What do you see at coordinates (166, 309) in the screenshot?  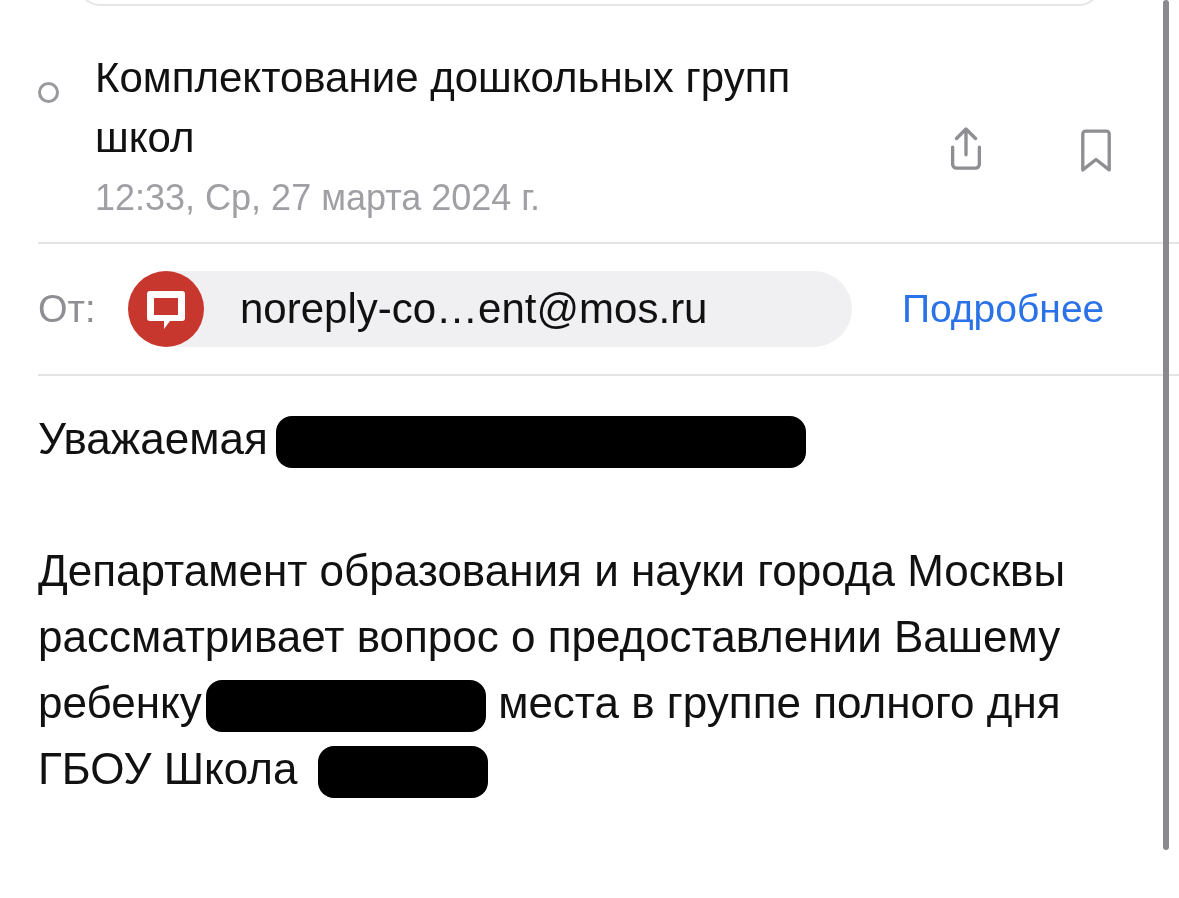 I see `speech-bubble-icon` at bounding box center [166, 309].